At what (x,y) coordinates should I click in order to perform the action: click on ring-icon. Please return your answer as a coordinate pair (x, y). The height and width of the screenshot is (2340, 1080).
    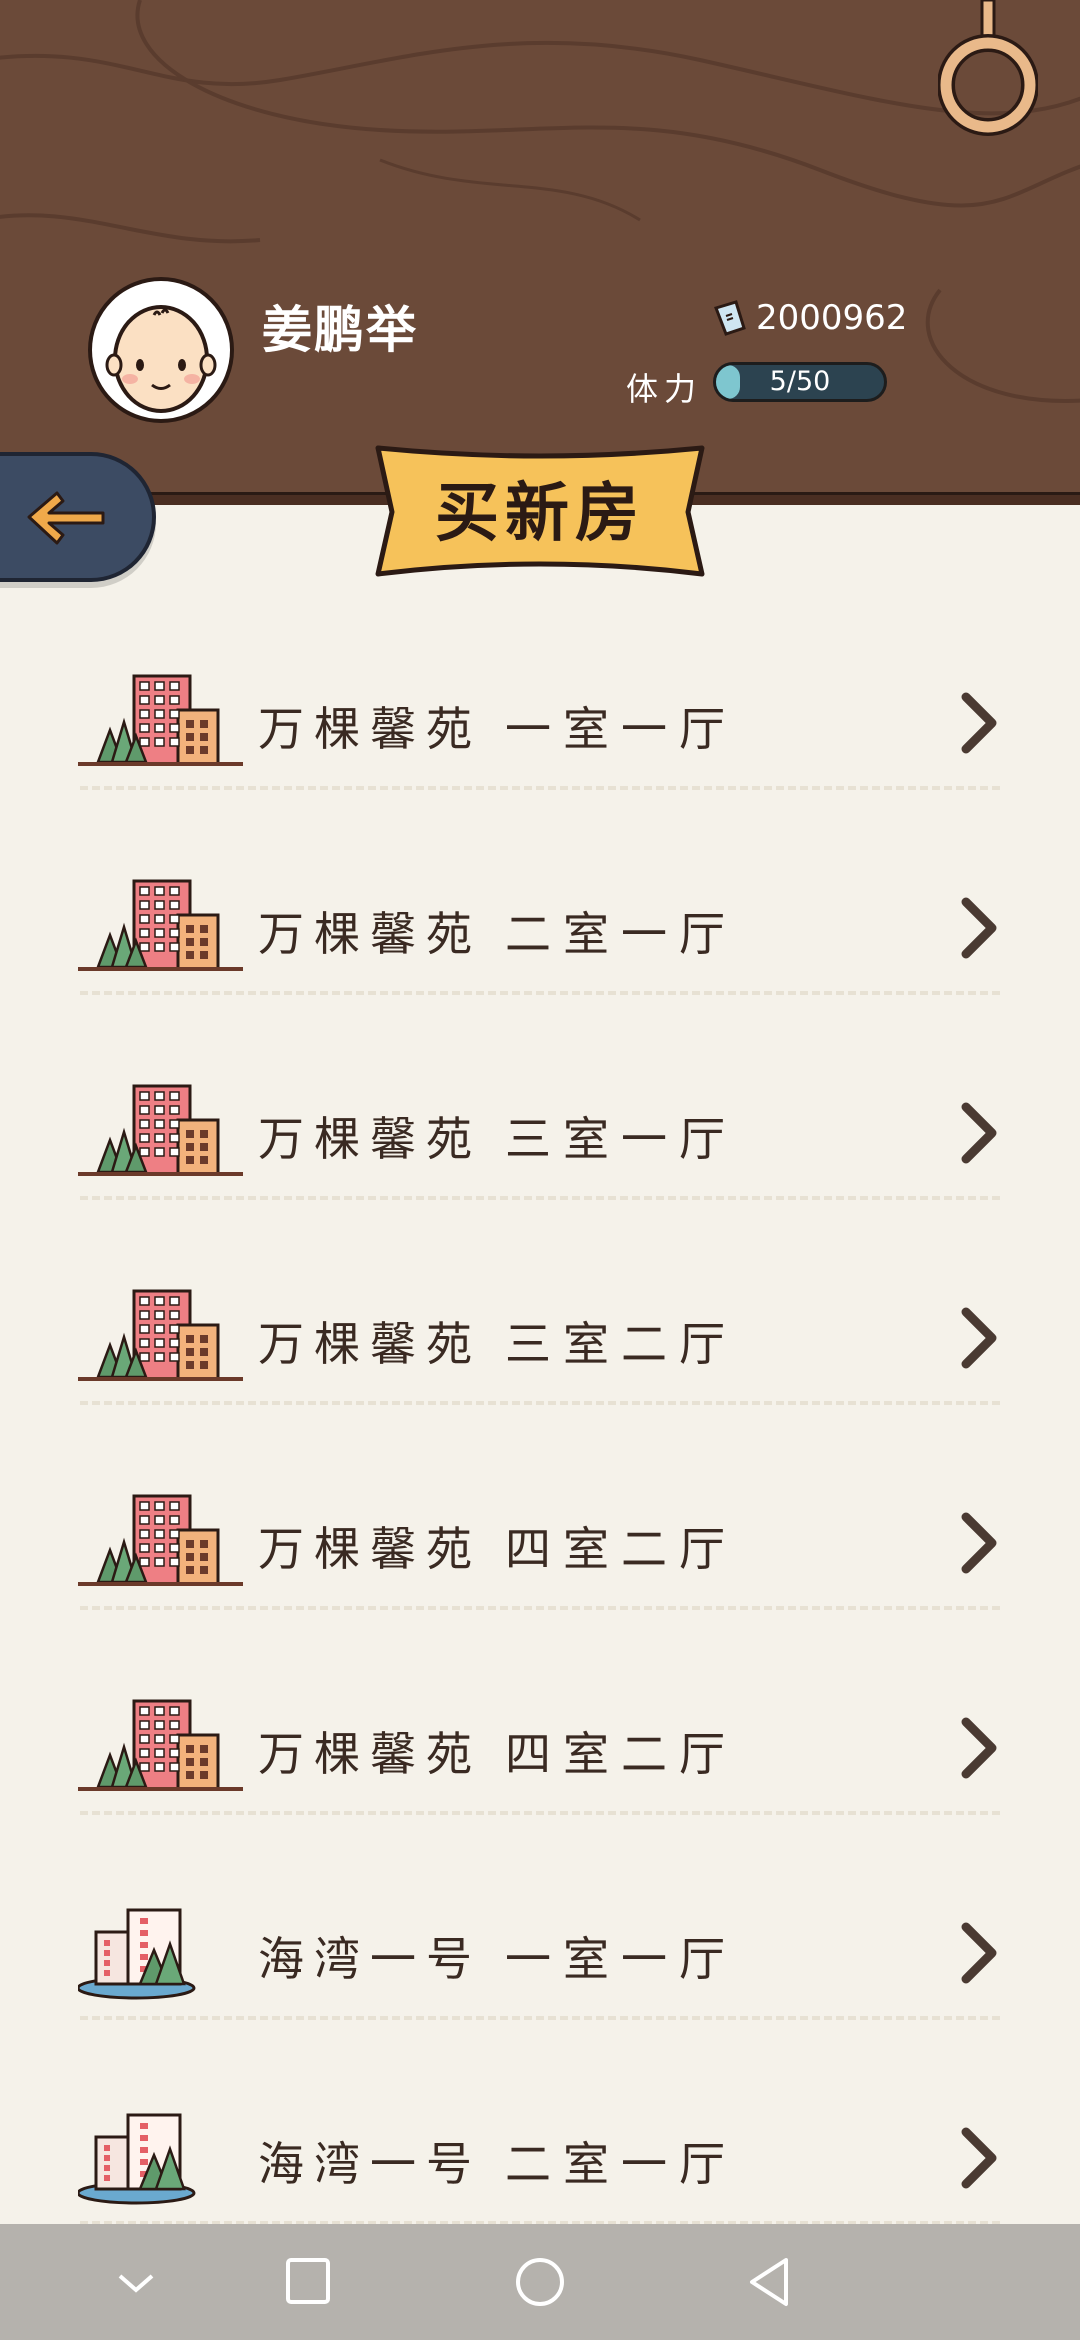
    Looking at the image, I should click on (988, 70).